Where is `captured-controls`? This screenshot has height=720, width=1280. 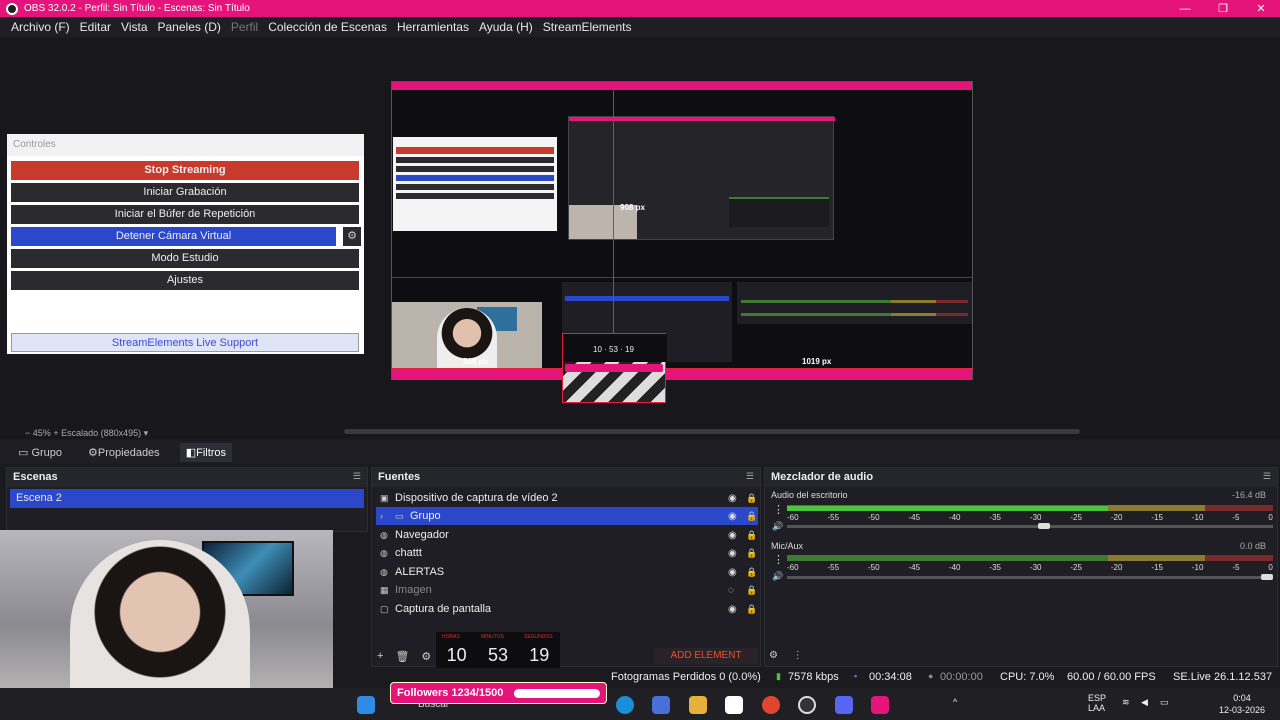
captured-controls is located at coordinates (475, 184).